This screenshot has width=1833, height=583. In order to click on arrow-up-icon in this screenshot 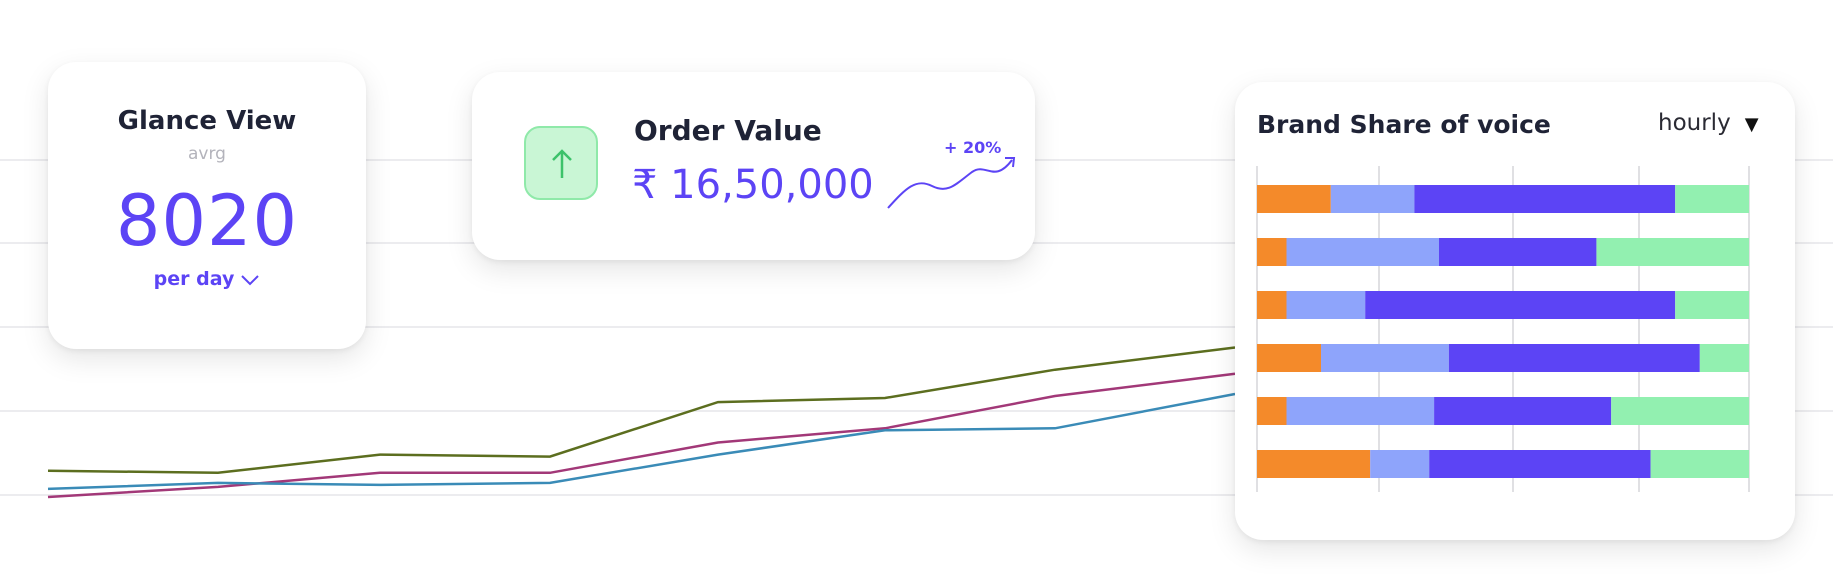, I will do `click(561, 163)`.